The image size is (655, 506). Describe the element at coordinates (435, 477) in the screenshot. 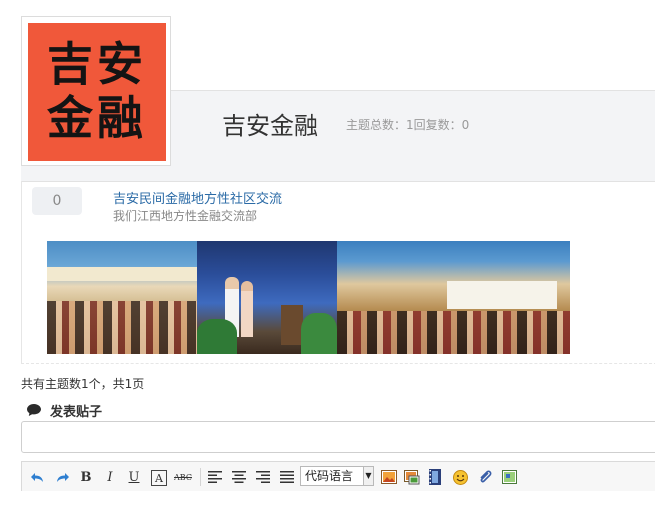

I see `insert-video-icon` at that location.